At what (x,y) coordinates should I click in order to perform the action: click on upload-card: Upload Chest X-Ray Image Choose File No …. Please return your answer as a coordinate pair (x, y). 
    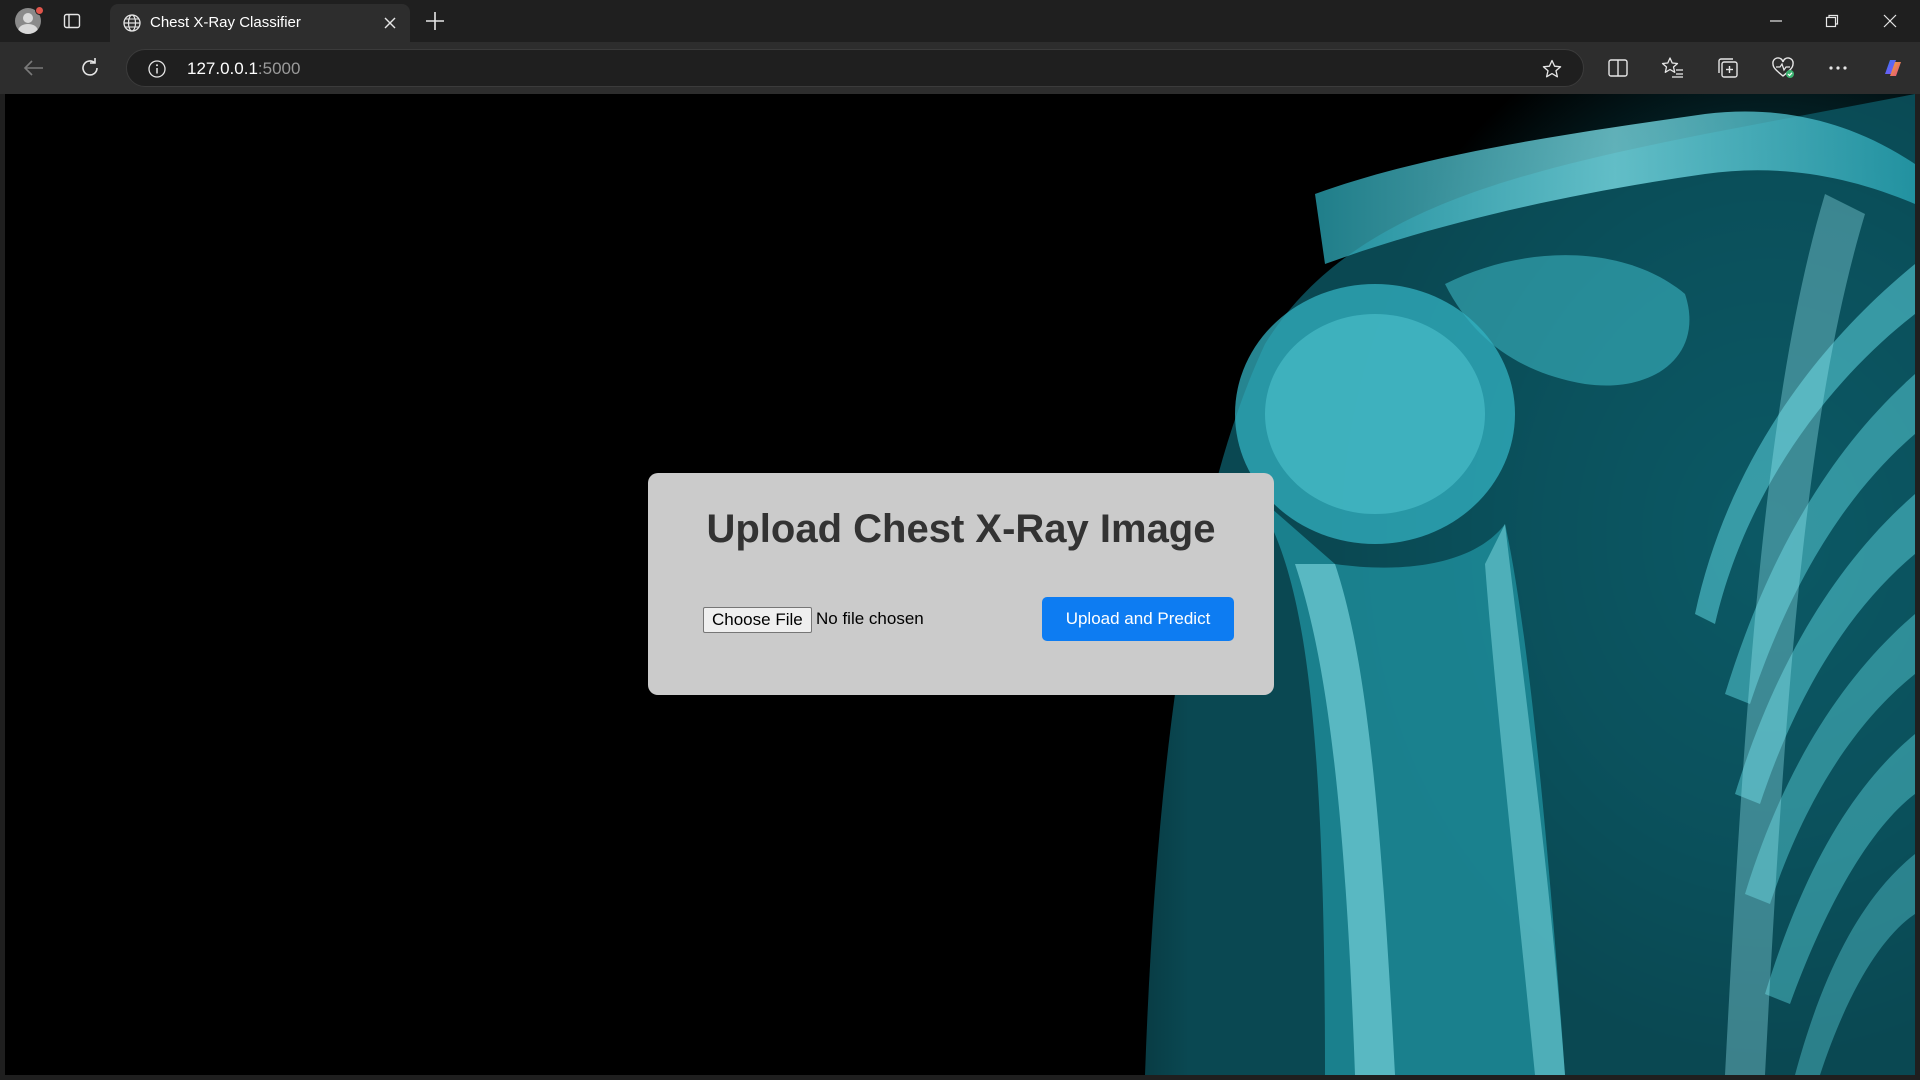
    Looking at the image, I should click on (961, 584).